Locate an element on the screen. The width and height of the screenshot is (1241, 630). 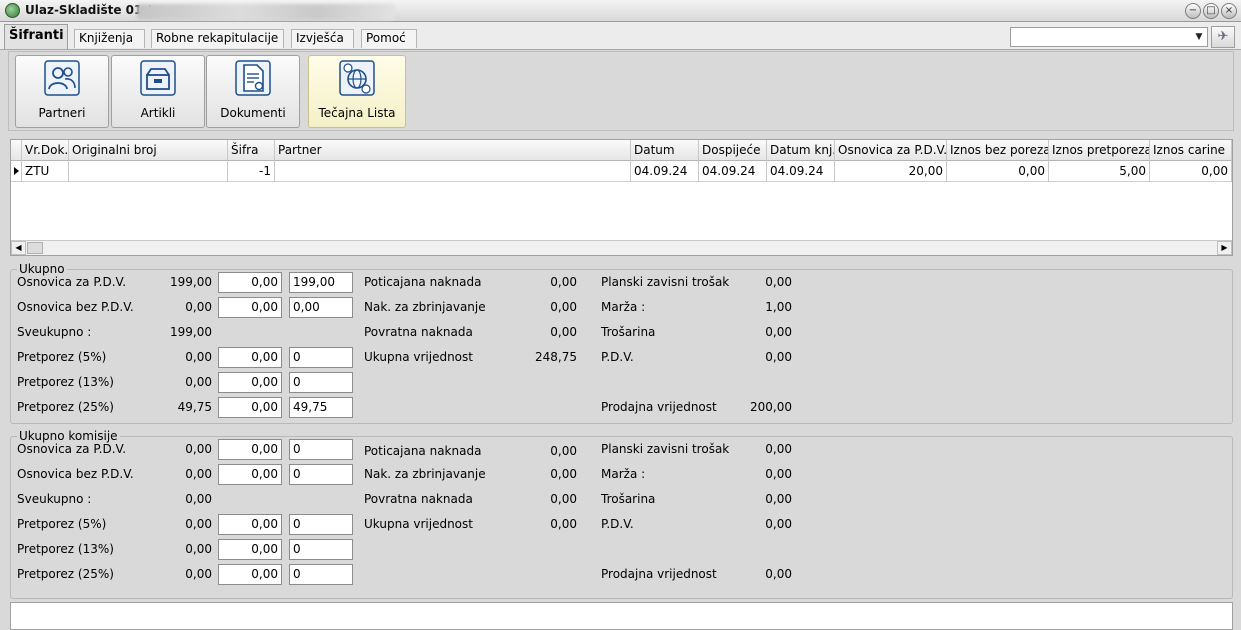
scroll-right-icon: ▶ is located at coordinates (1224, 248).